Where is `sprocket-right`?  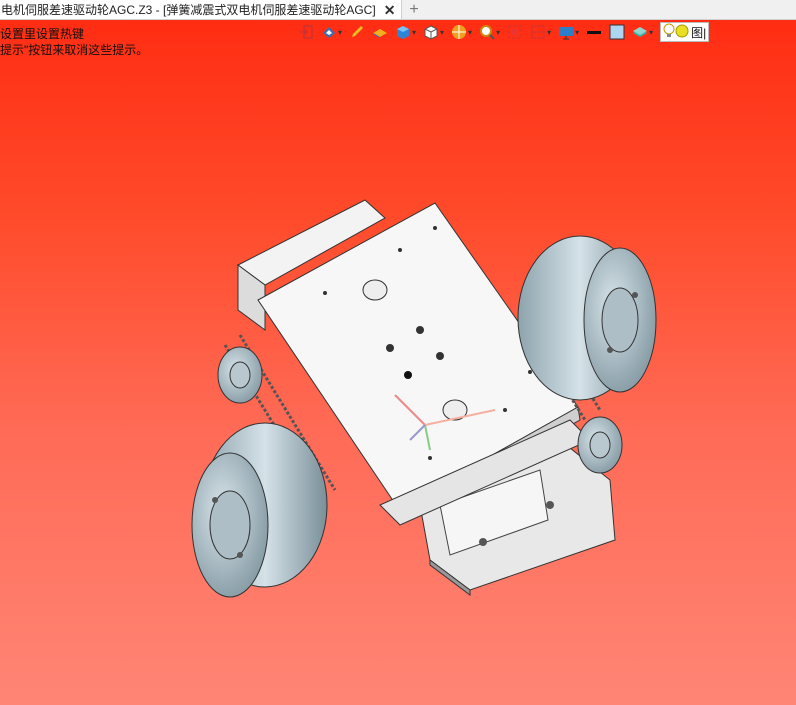
sprocket-right is located at coordinates (600, 445).